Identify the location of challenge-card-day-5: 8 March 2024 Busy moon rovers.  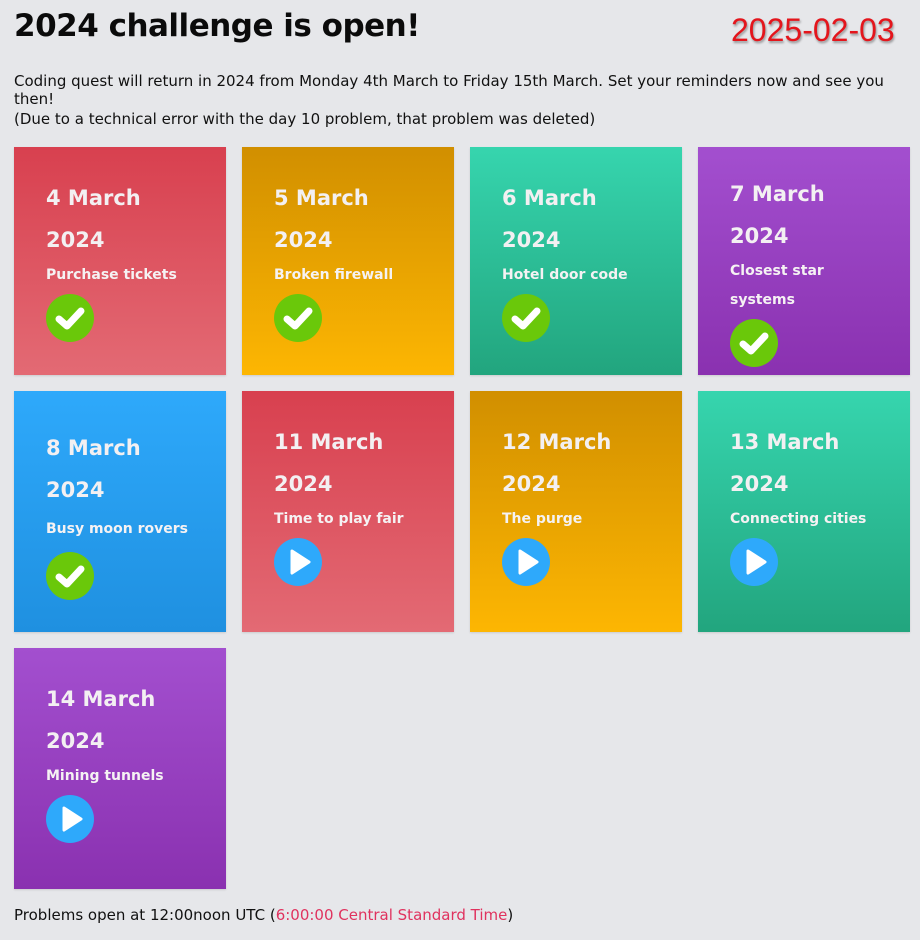
(120, 511).